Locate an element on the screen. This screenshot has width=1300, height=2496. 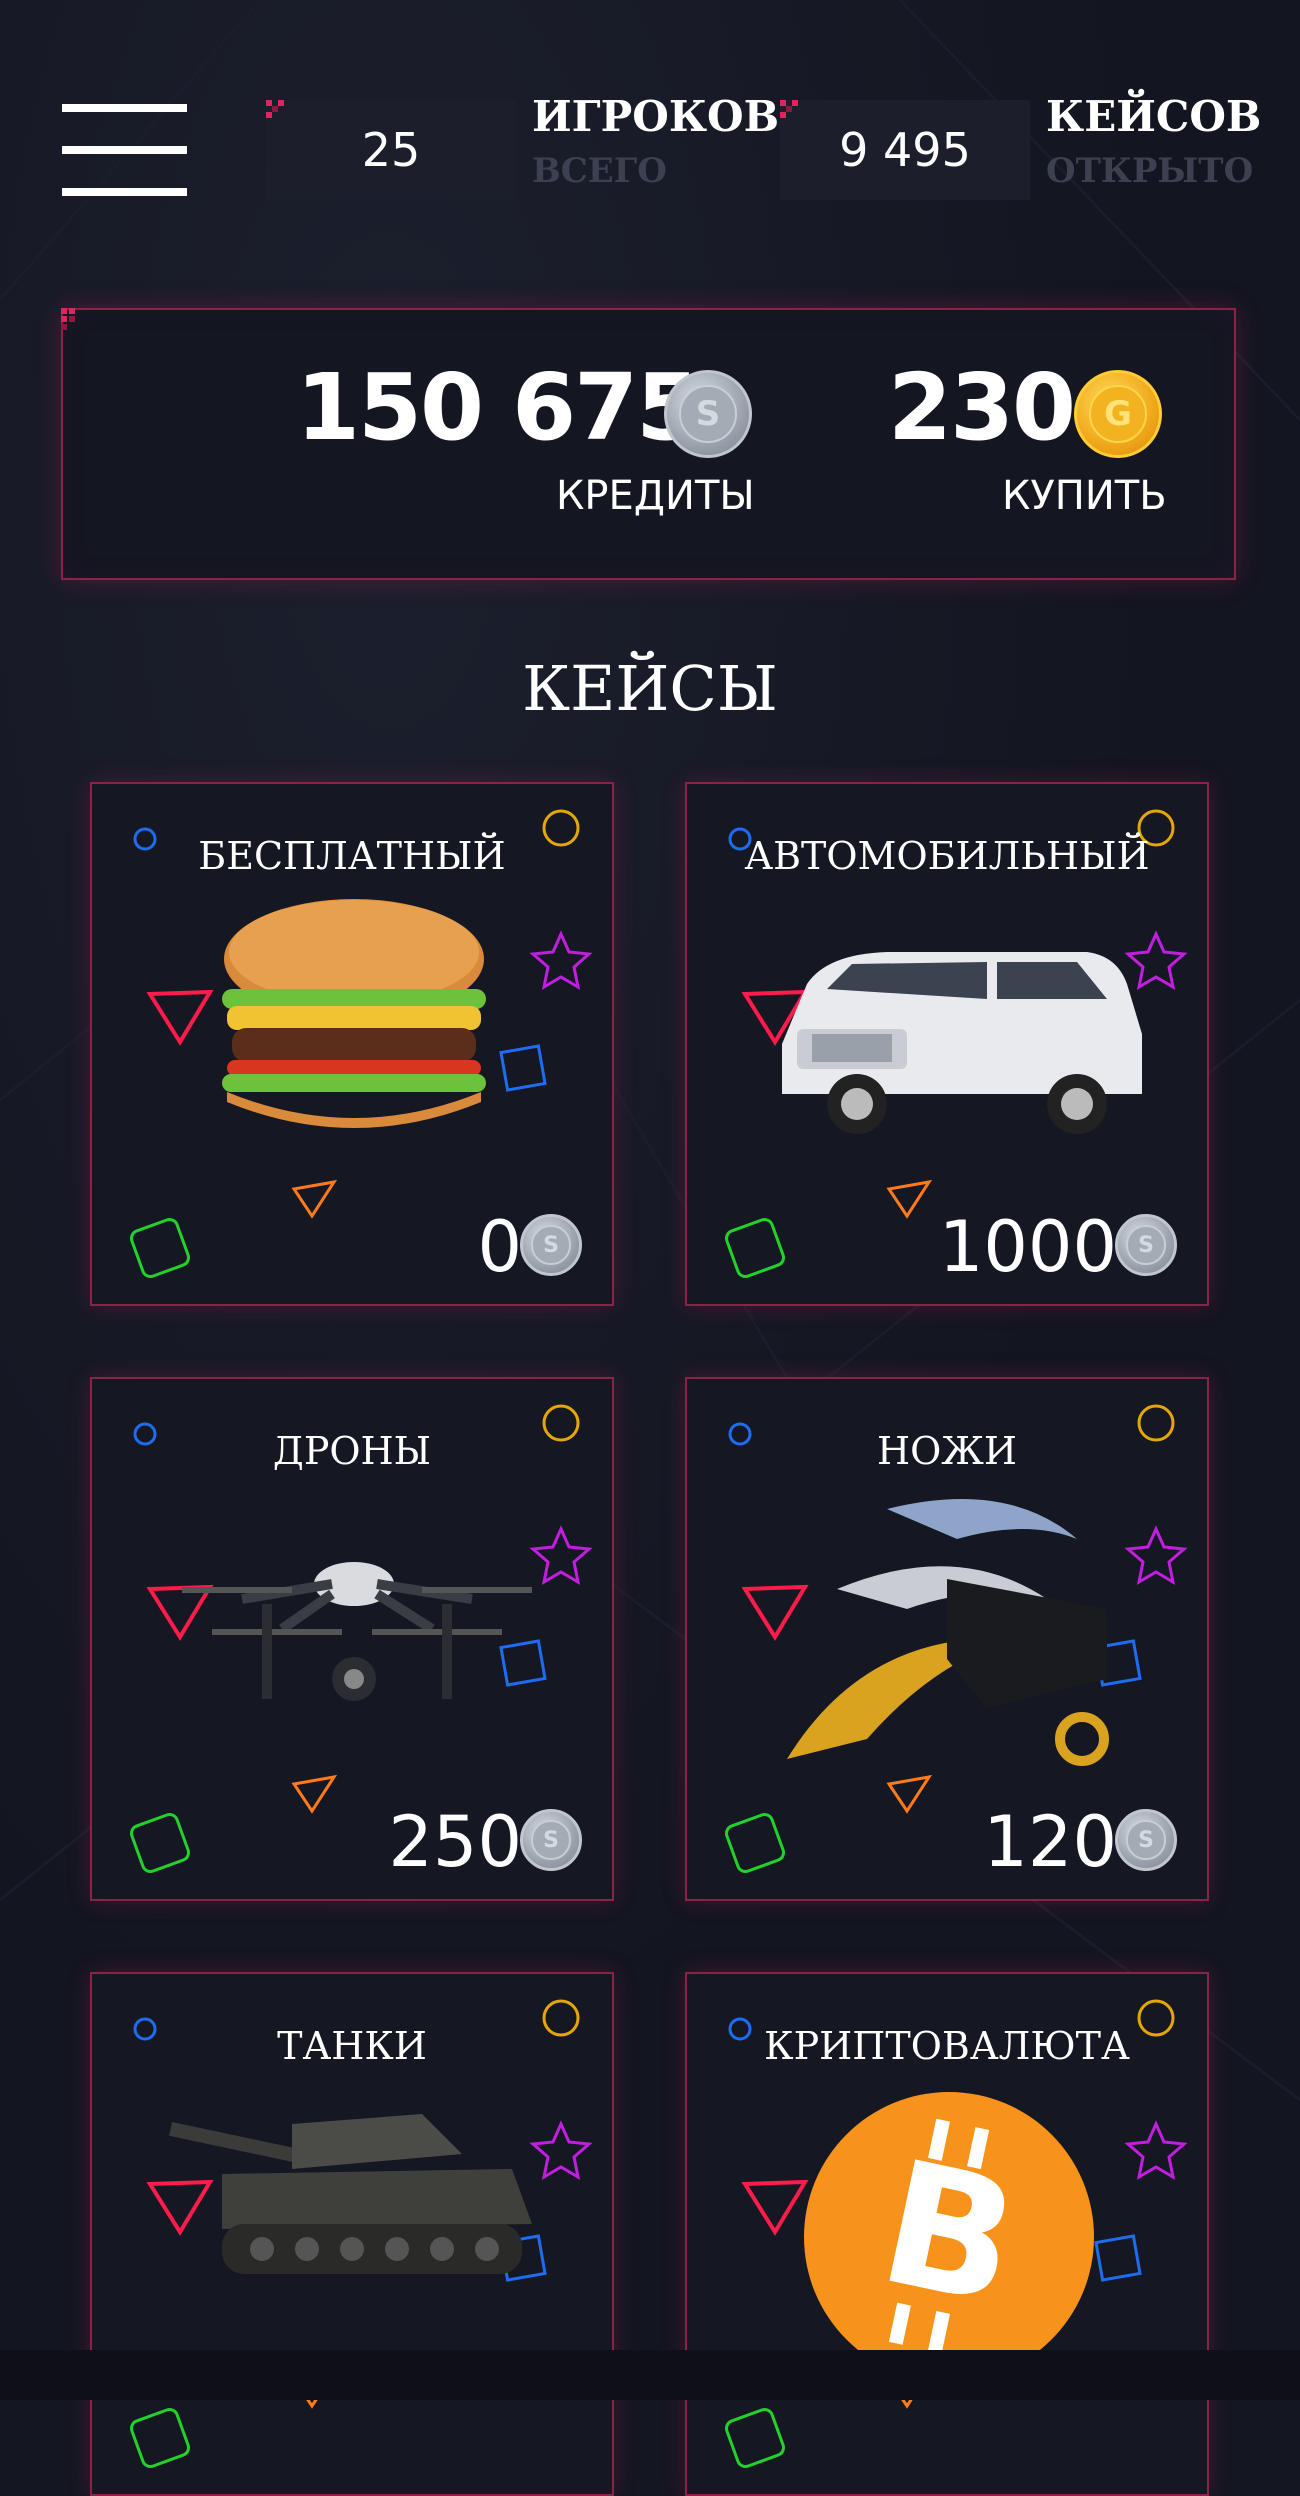
case-title: НОЖИ is located at coordinates (947, 1451).